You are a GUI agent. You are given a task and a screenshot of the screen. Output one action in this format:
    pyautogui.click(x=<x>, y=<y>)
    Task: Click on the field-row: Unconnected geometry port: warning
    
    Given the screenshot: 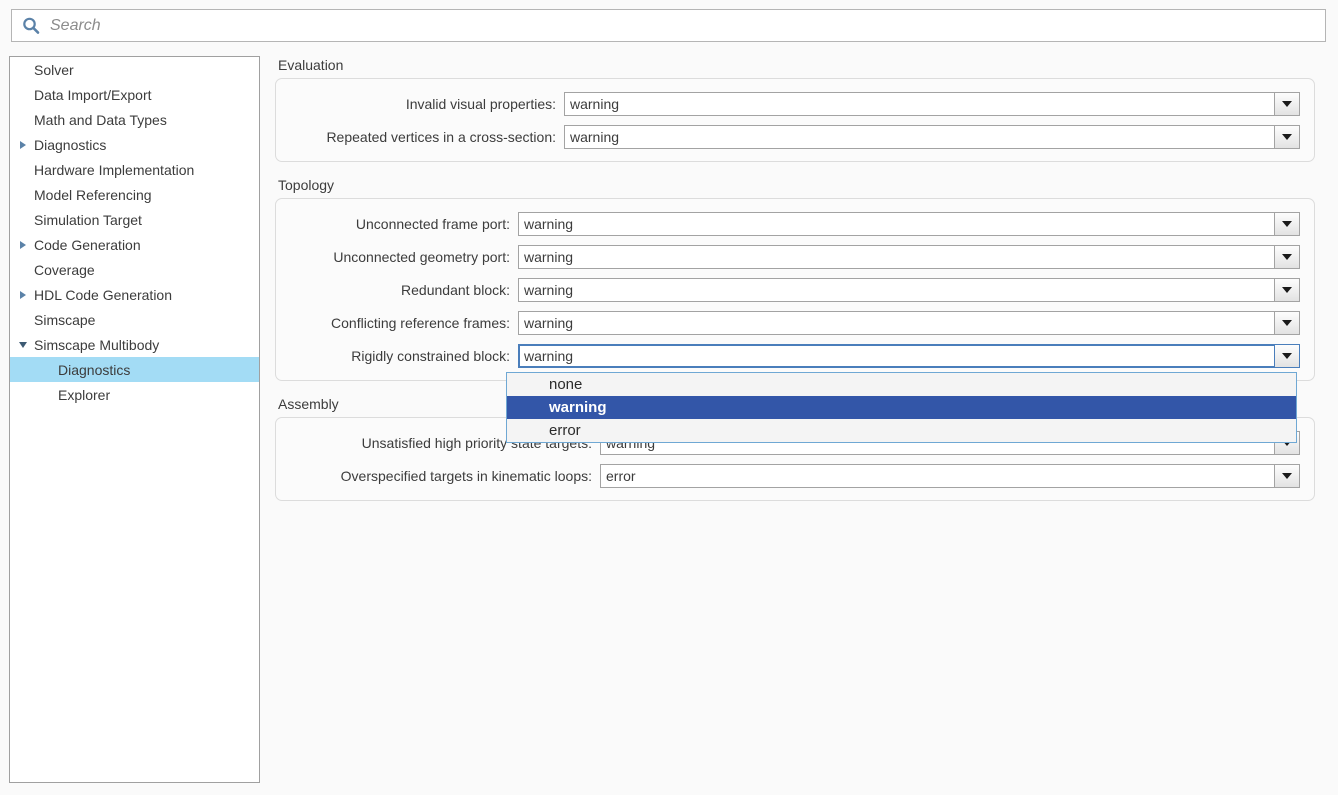 What is the action you would take?
    pyautogui.click(x=795, y=256)
    